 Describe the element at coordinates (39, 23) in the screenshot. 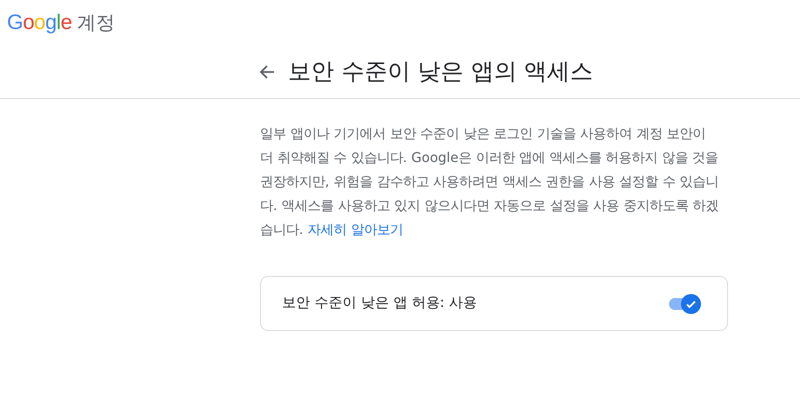

I see `google-logo: Google` at that location.